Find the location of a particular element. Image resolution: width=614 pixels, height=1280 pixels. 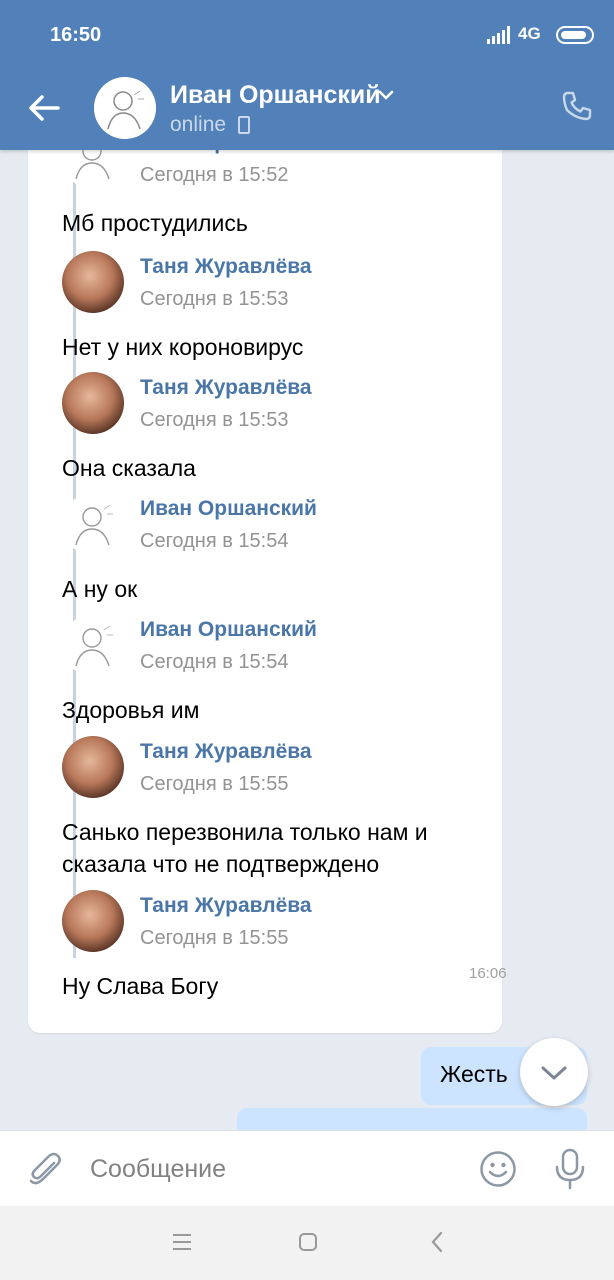

contact-avatar is located at coordinates (125, 108).